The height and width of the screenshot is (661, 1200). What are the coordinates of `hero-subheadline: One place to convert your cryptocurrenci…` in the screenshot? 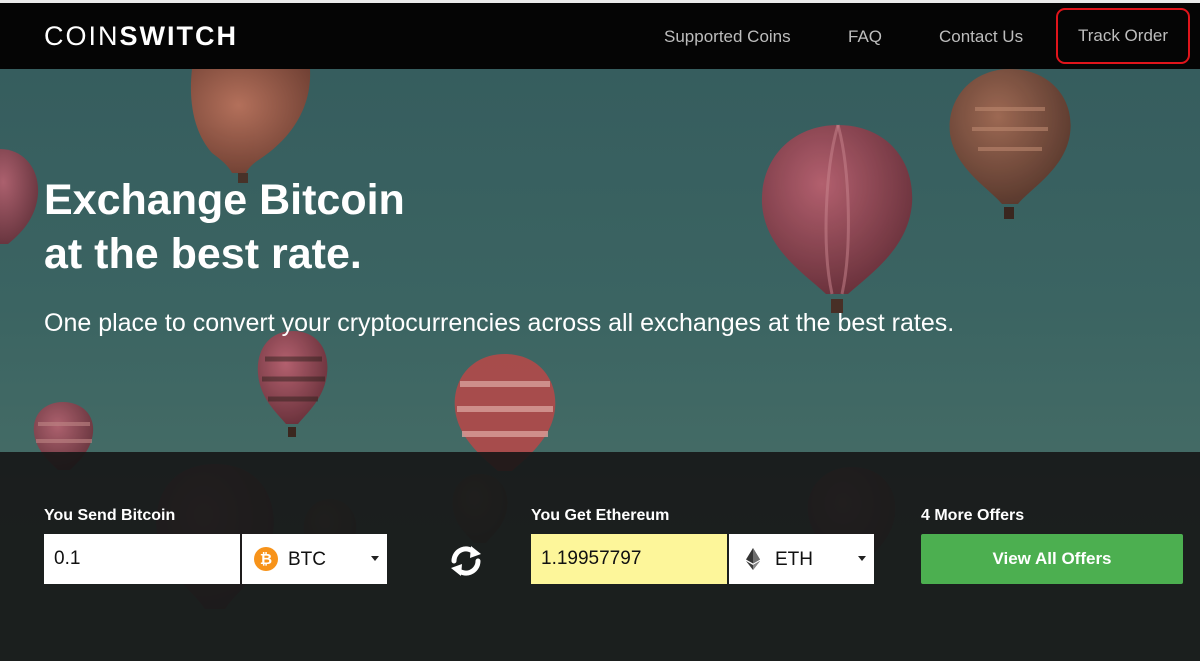 It's located at (499, 323).